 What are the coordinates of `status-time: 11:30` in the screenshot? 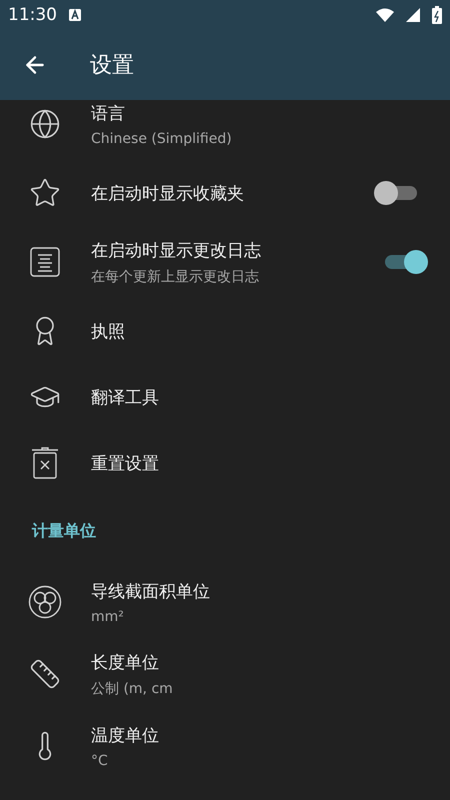 It's located at (32, 15).